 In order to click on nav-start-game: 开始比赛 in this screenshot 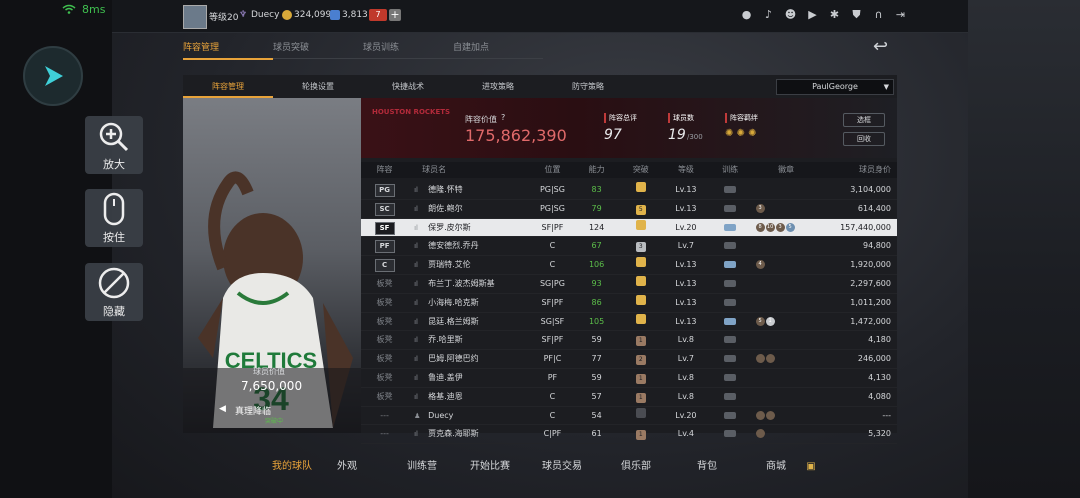, I will do `click(490, 467)`.